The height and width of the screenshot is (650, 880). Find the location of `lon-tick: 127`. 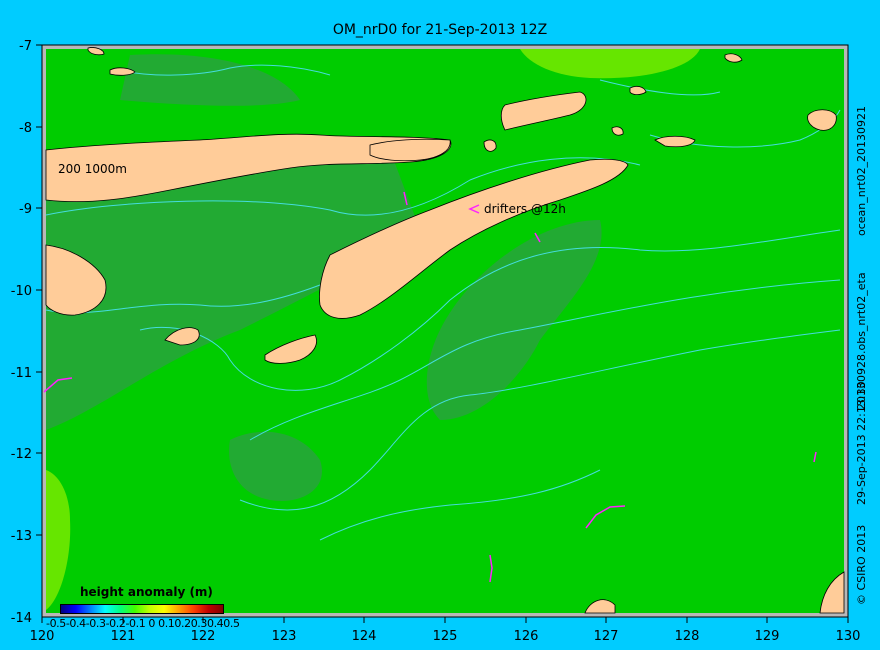

lon-tick: 127 is located at coordinates (606, 636).